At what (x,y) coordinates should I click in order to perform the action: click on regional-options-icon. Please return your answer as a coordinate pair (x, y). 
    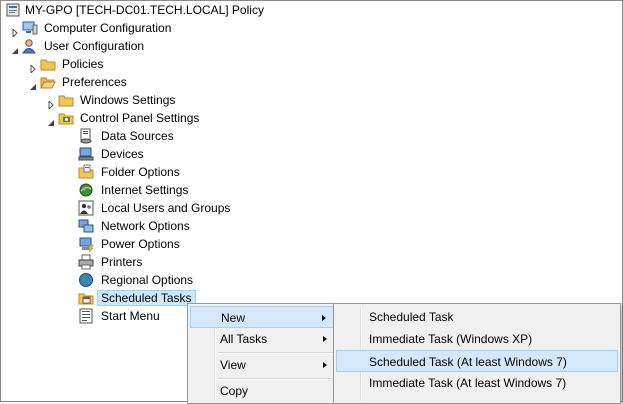
    Looking at the image, I should click on (86, 280).